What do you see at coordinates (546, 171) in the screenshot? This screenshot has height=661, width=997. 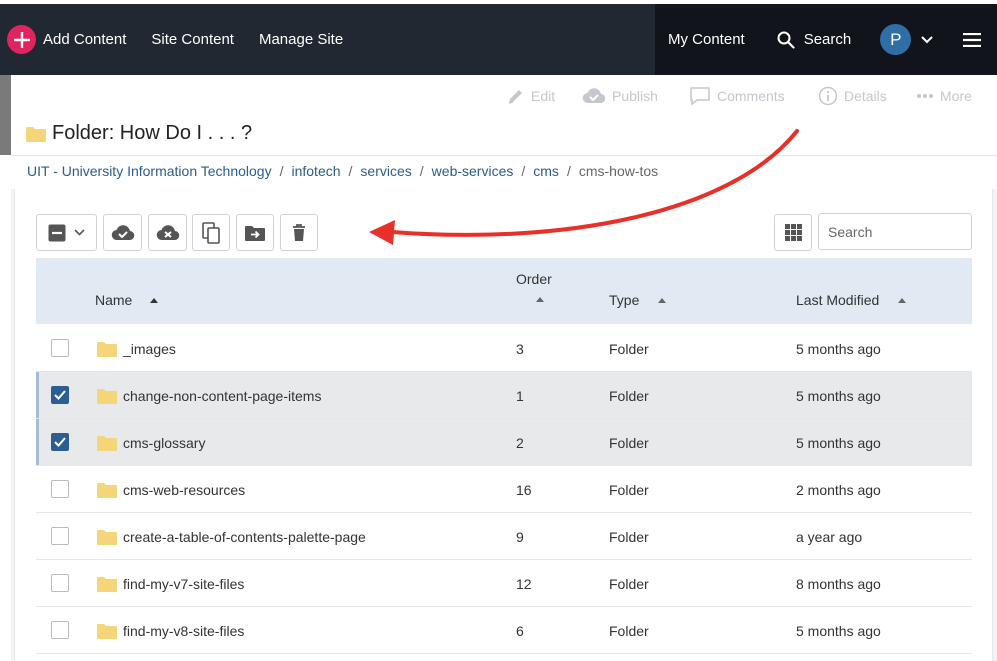 I see `breadcrumb-item: cms` at bounding box center [546, 171].